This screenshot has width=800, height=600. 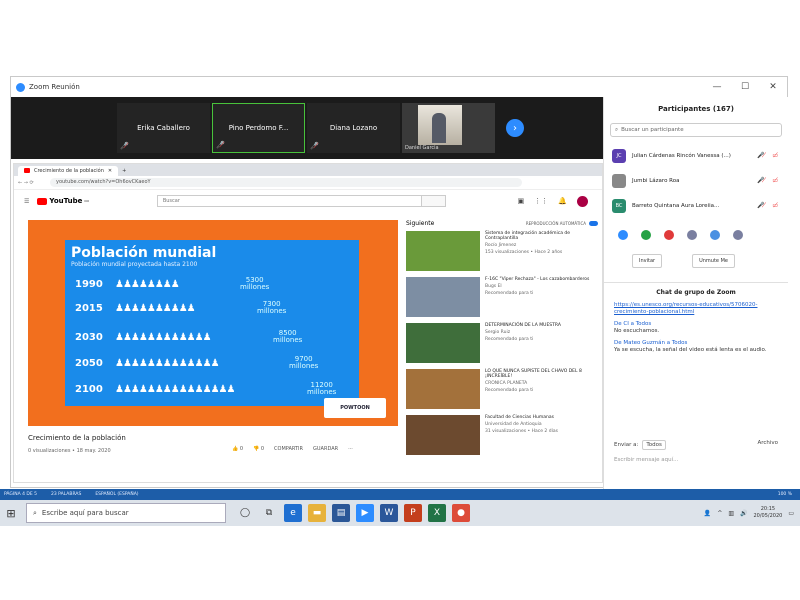 What do you see at coordinates (448, 128) in the screenshot?
I see `video-tile-camera: Daniel Garcia` at bounding box center [448, 128].